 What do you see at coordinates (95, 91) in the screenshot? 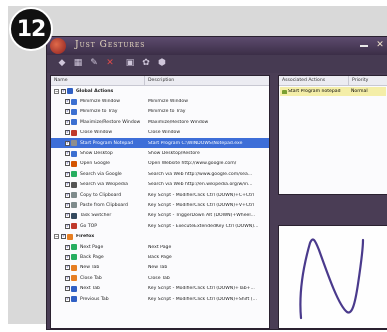
I see `action-name: Global Actions` at bounding box center [95, 91].